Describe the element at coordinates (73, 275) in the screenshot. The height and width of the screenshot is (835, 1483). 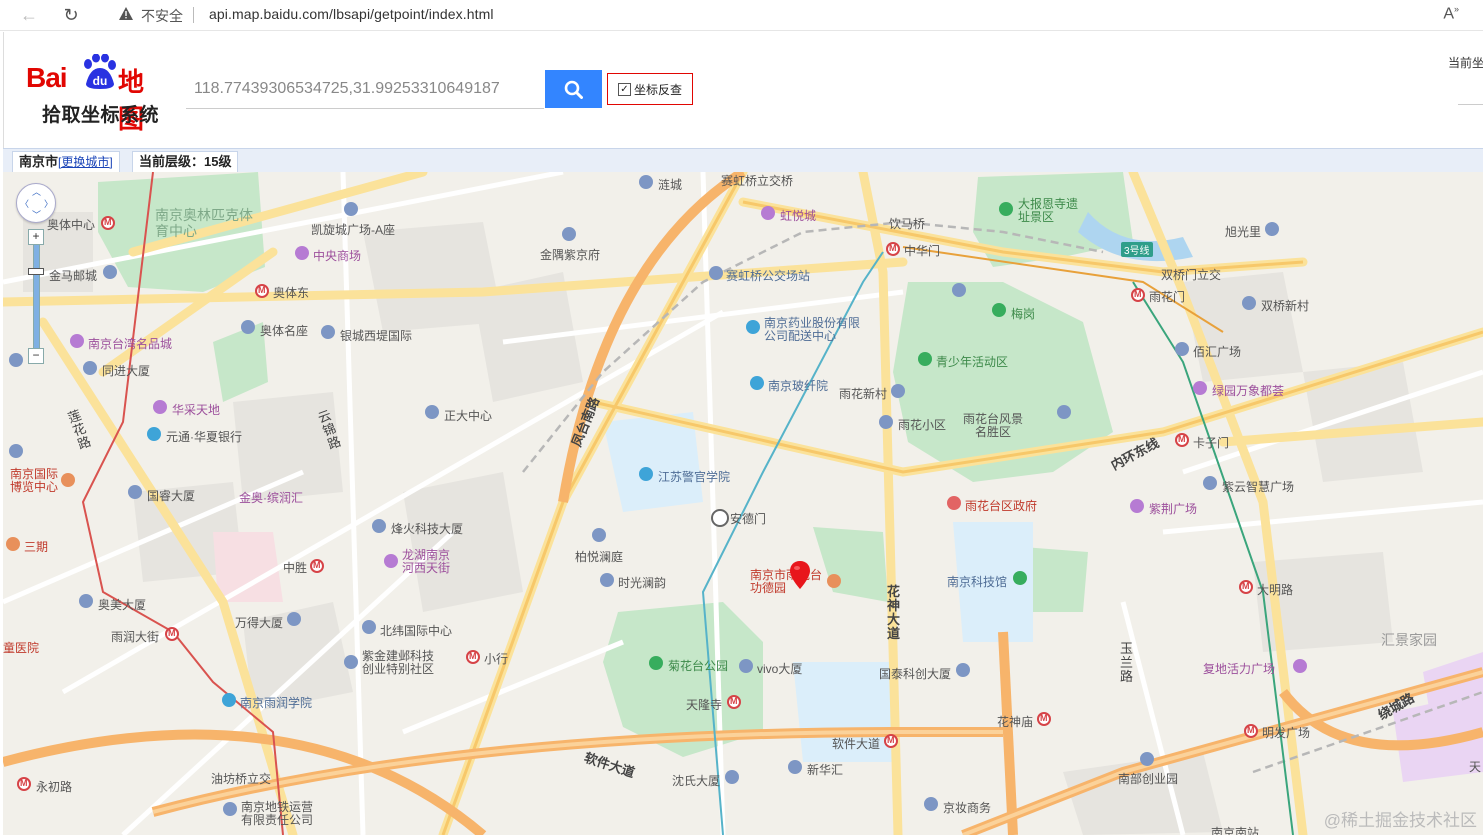
I see `poi-label: 金马邮城` at that location.